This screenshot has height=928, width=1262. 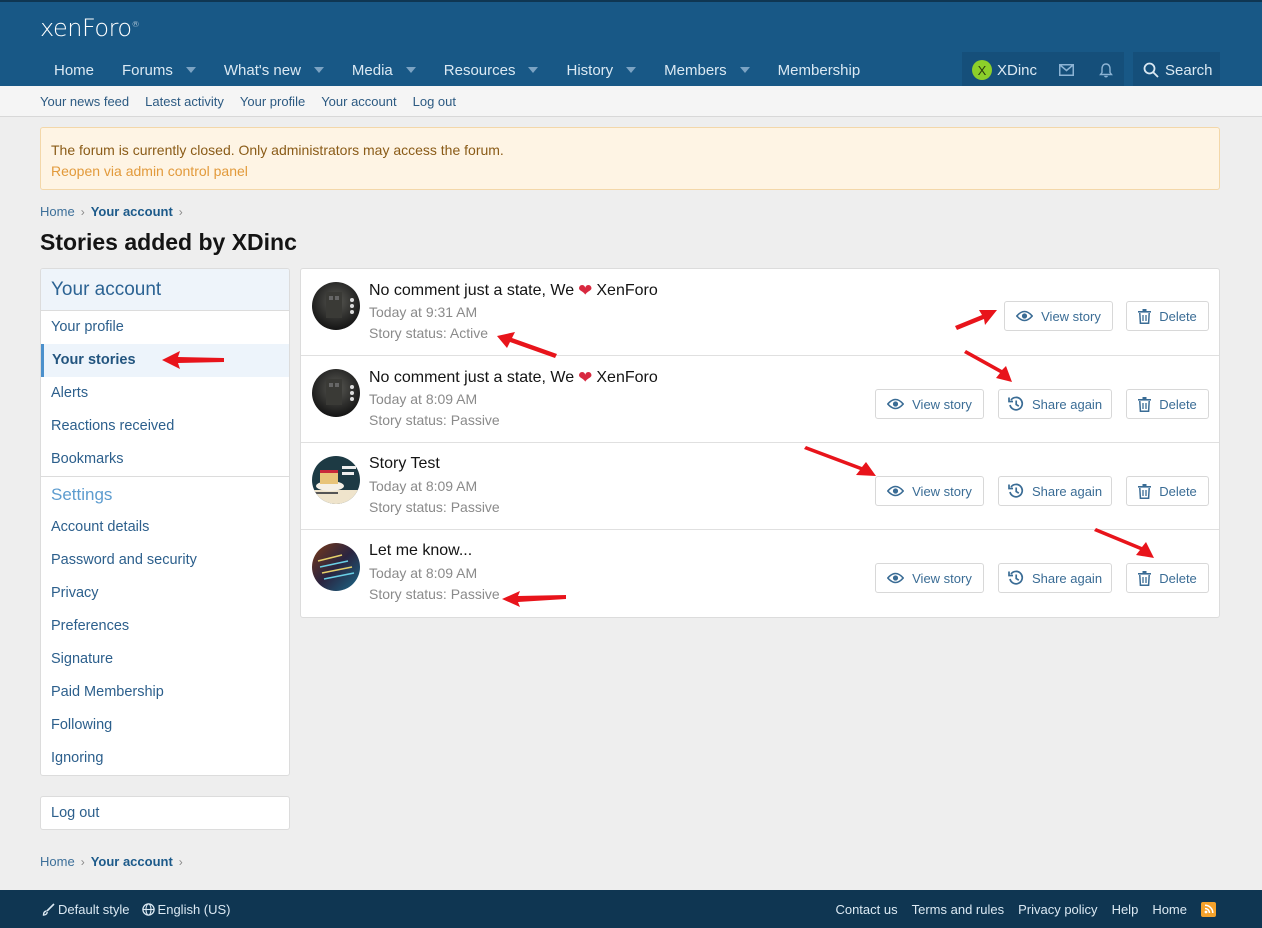 I want to click on user-account-area: X XDinc, so click(x=1043, y=70).